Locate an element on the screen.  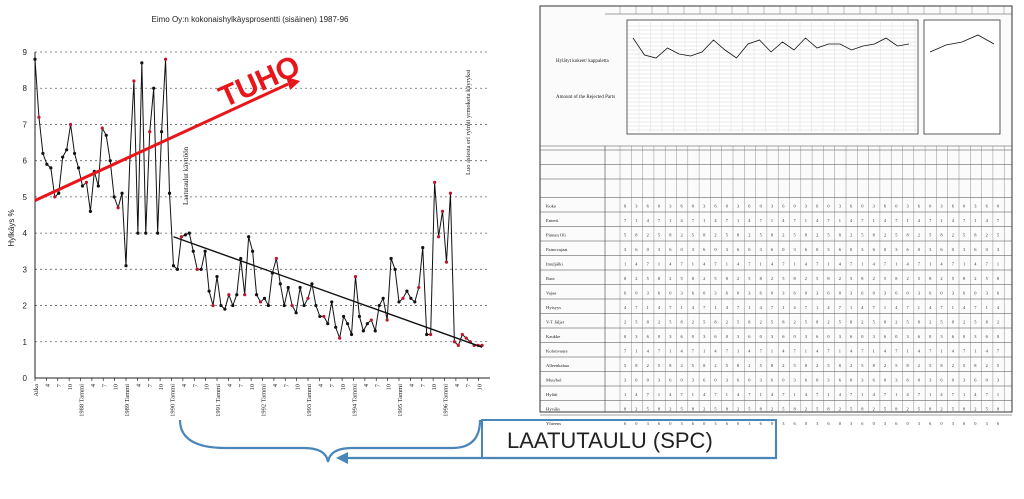
table-category-label: Pinnan Oli is located at coordinates (556, 235).